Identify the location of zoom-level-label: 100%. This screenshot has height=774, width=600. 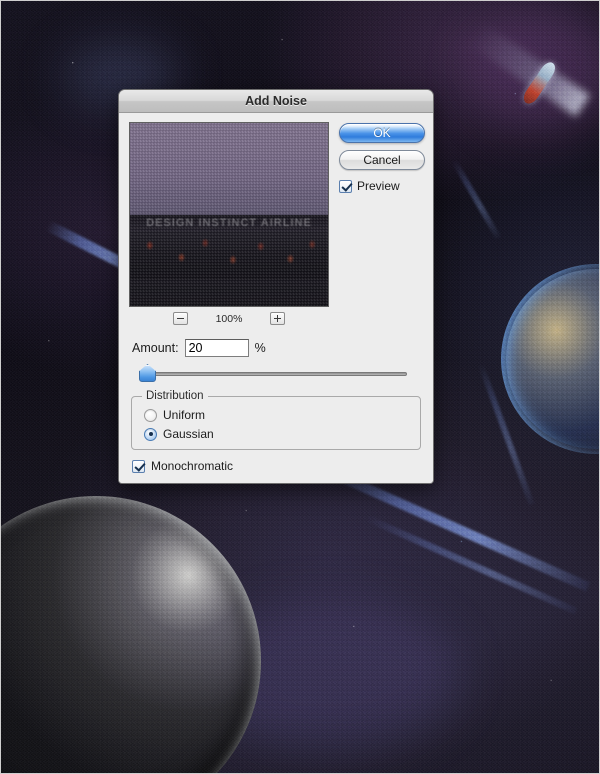
(229, 318).